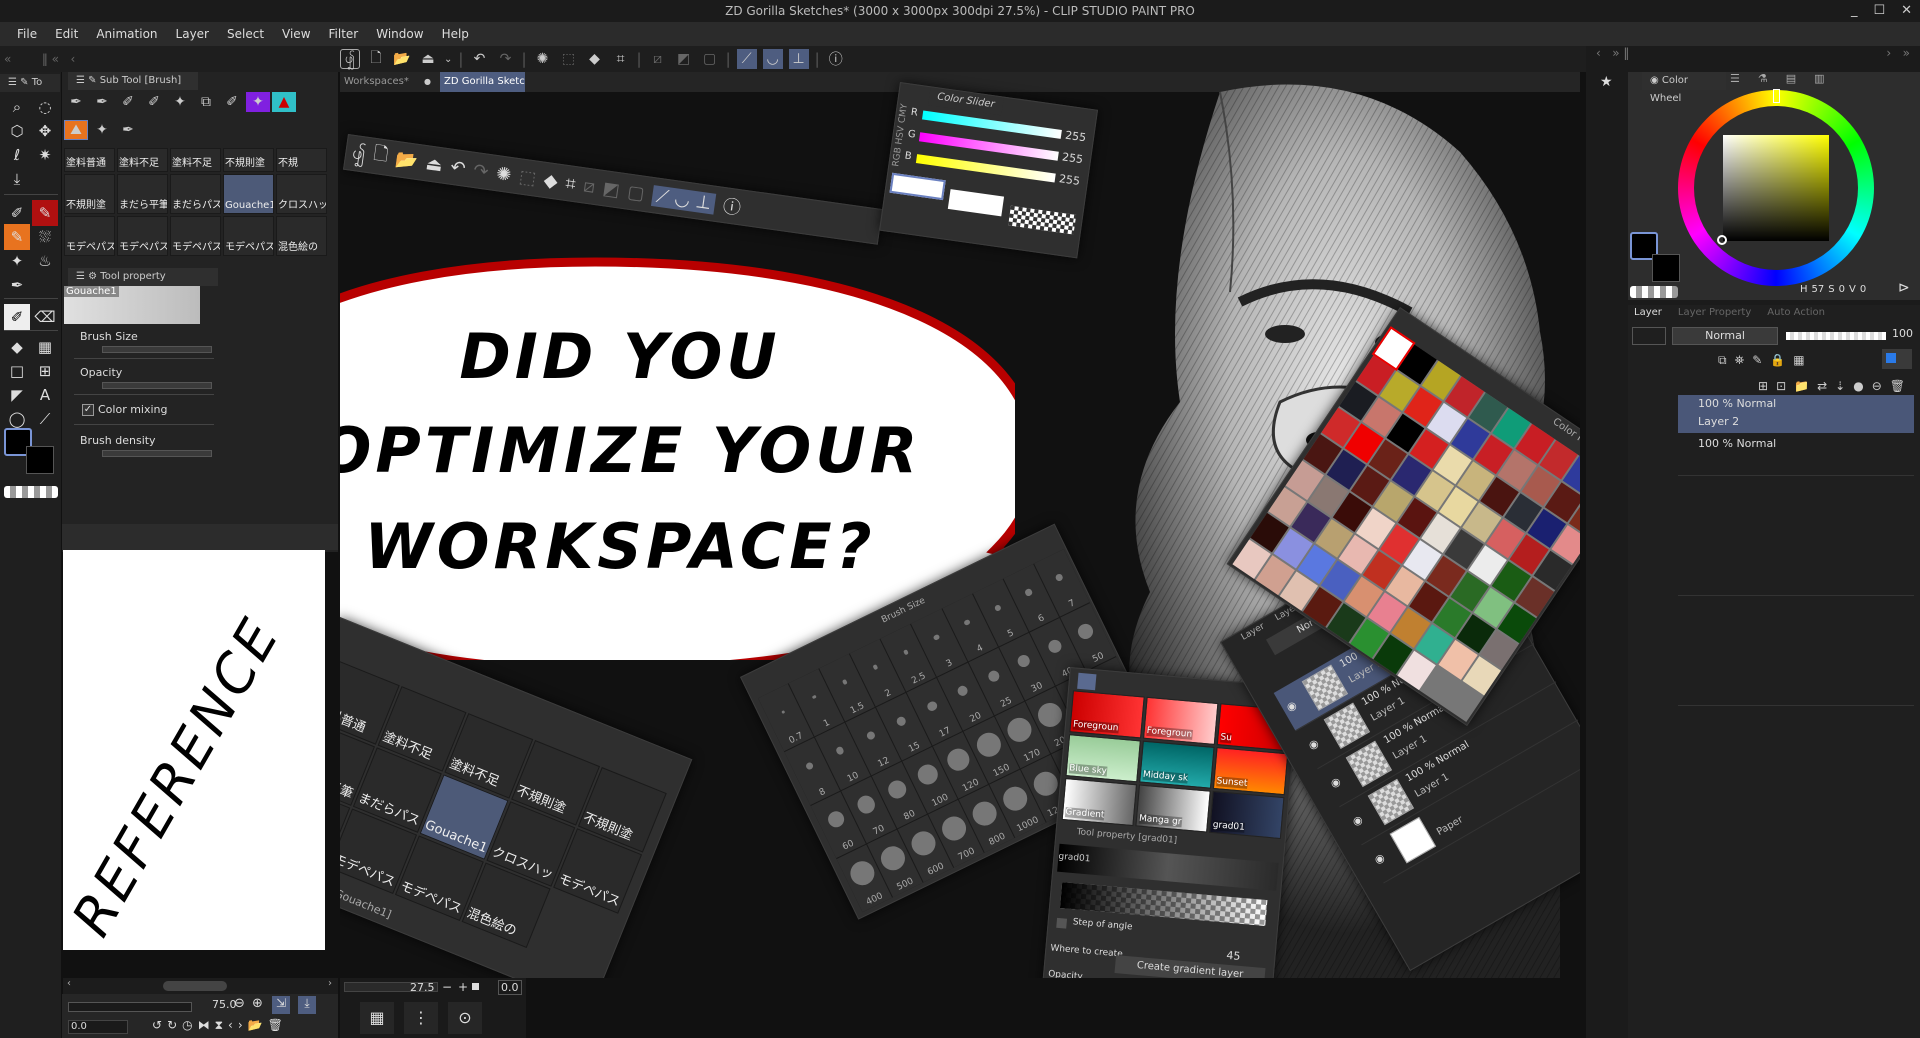 The width and height of the screenshot is (1920, 1038). What do you see at coordinates (301, 236) in the screenshot?
I see `brush-item: 混色絵の` at bounding box center [301, 236].